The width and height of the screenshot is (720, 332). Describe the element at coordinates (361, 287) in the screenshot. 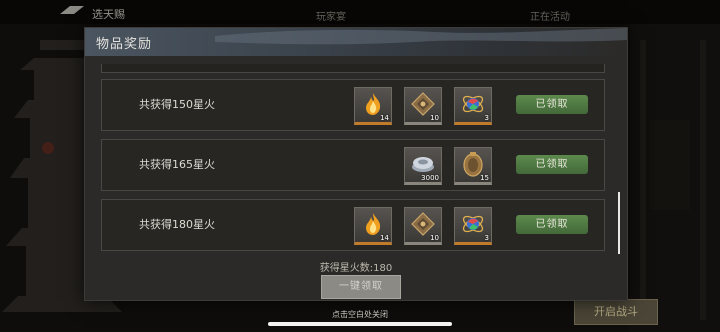

I see `claim-all-button: 一键领取` at that location.